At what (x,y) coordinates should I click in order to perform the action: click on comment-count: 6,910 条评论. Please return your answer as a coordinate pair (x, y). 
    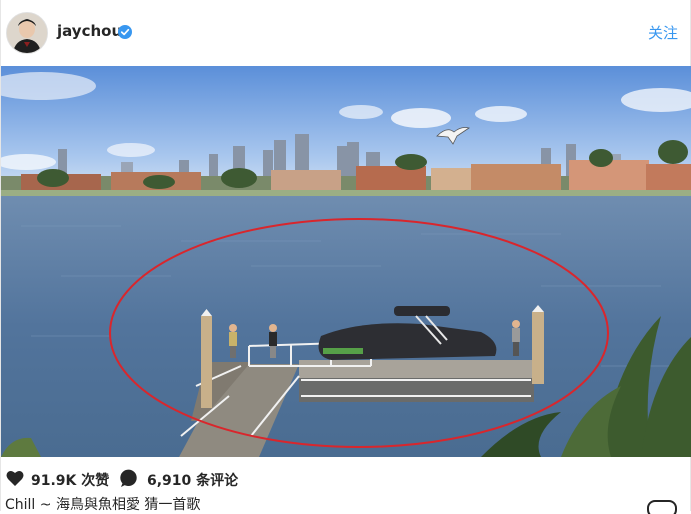
    Looking at the image, I should click on (193, 481).